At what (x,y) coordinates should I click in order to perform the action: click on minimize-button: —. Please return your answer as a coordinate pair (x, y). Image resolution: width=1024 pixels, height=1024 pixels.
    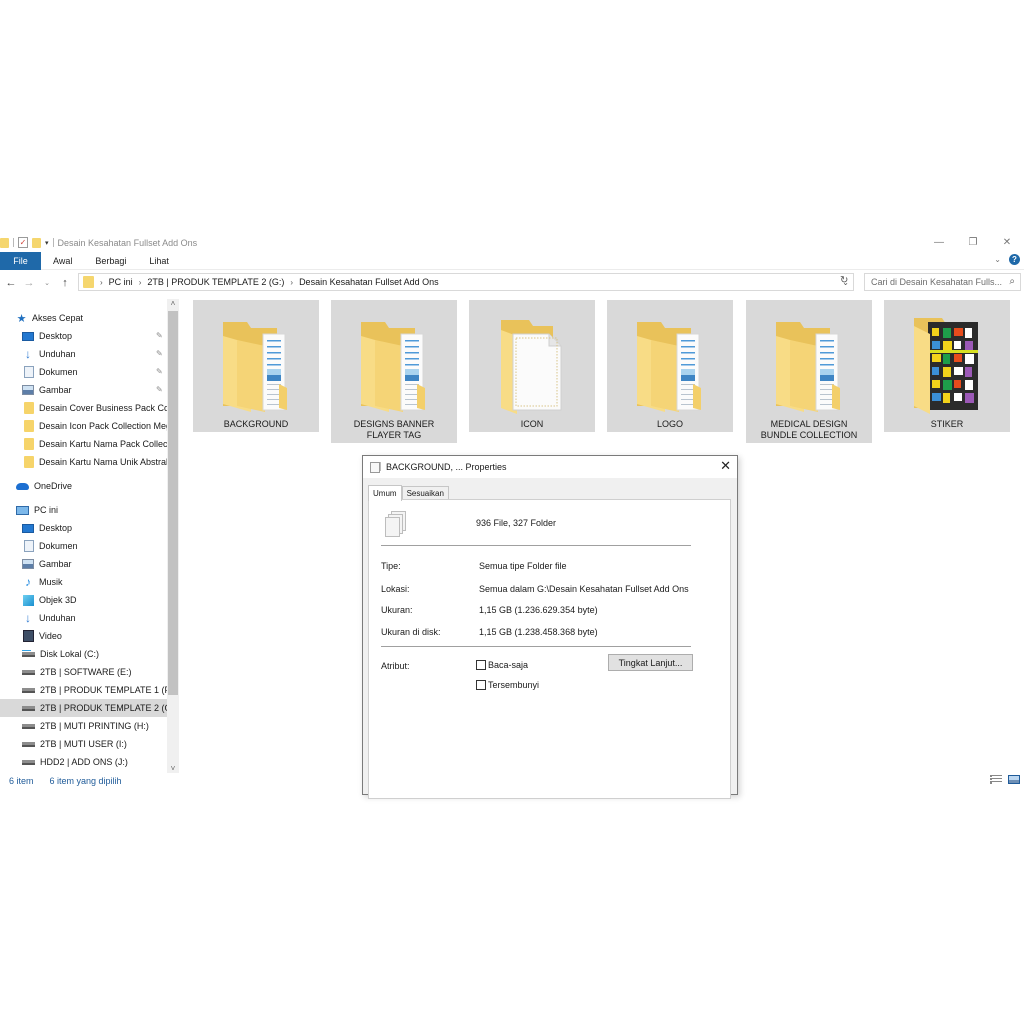
    Looking at the image, I should click on (939, 242).